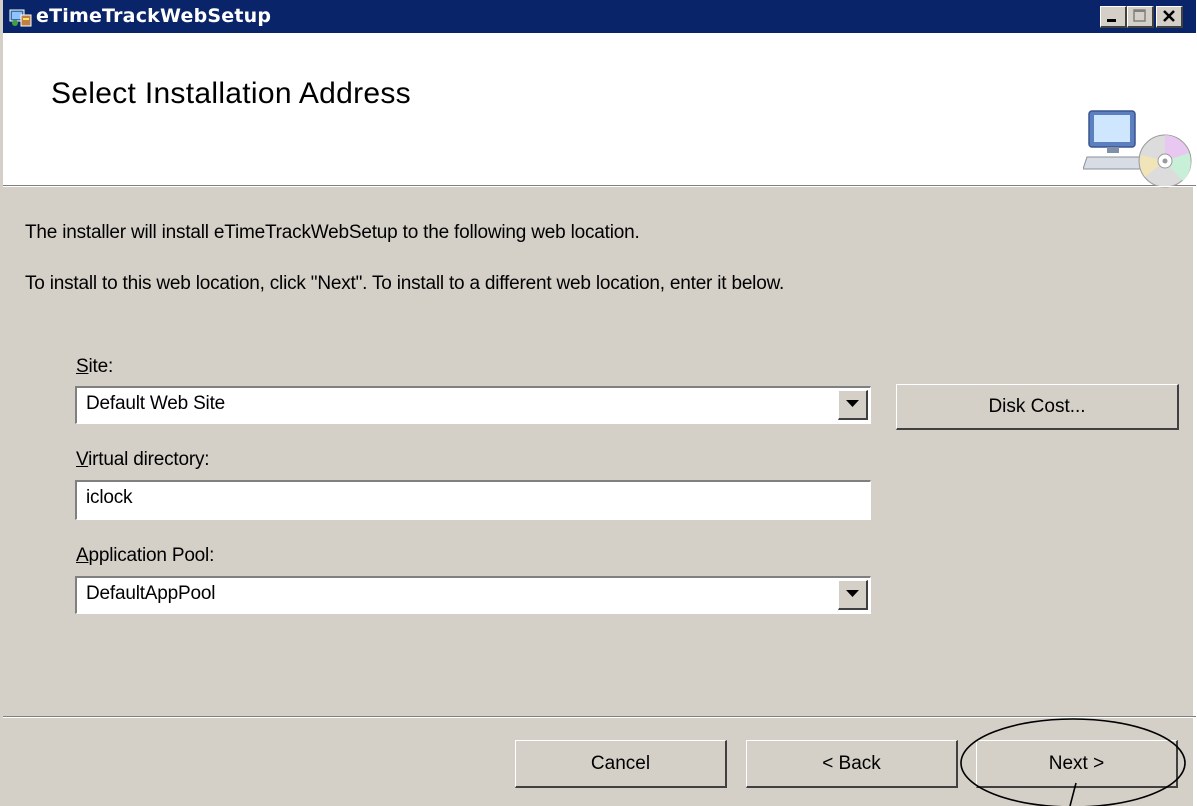  I want to click on site-select: Default Web Site, so click(473, 405).